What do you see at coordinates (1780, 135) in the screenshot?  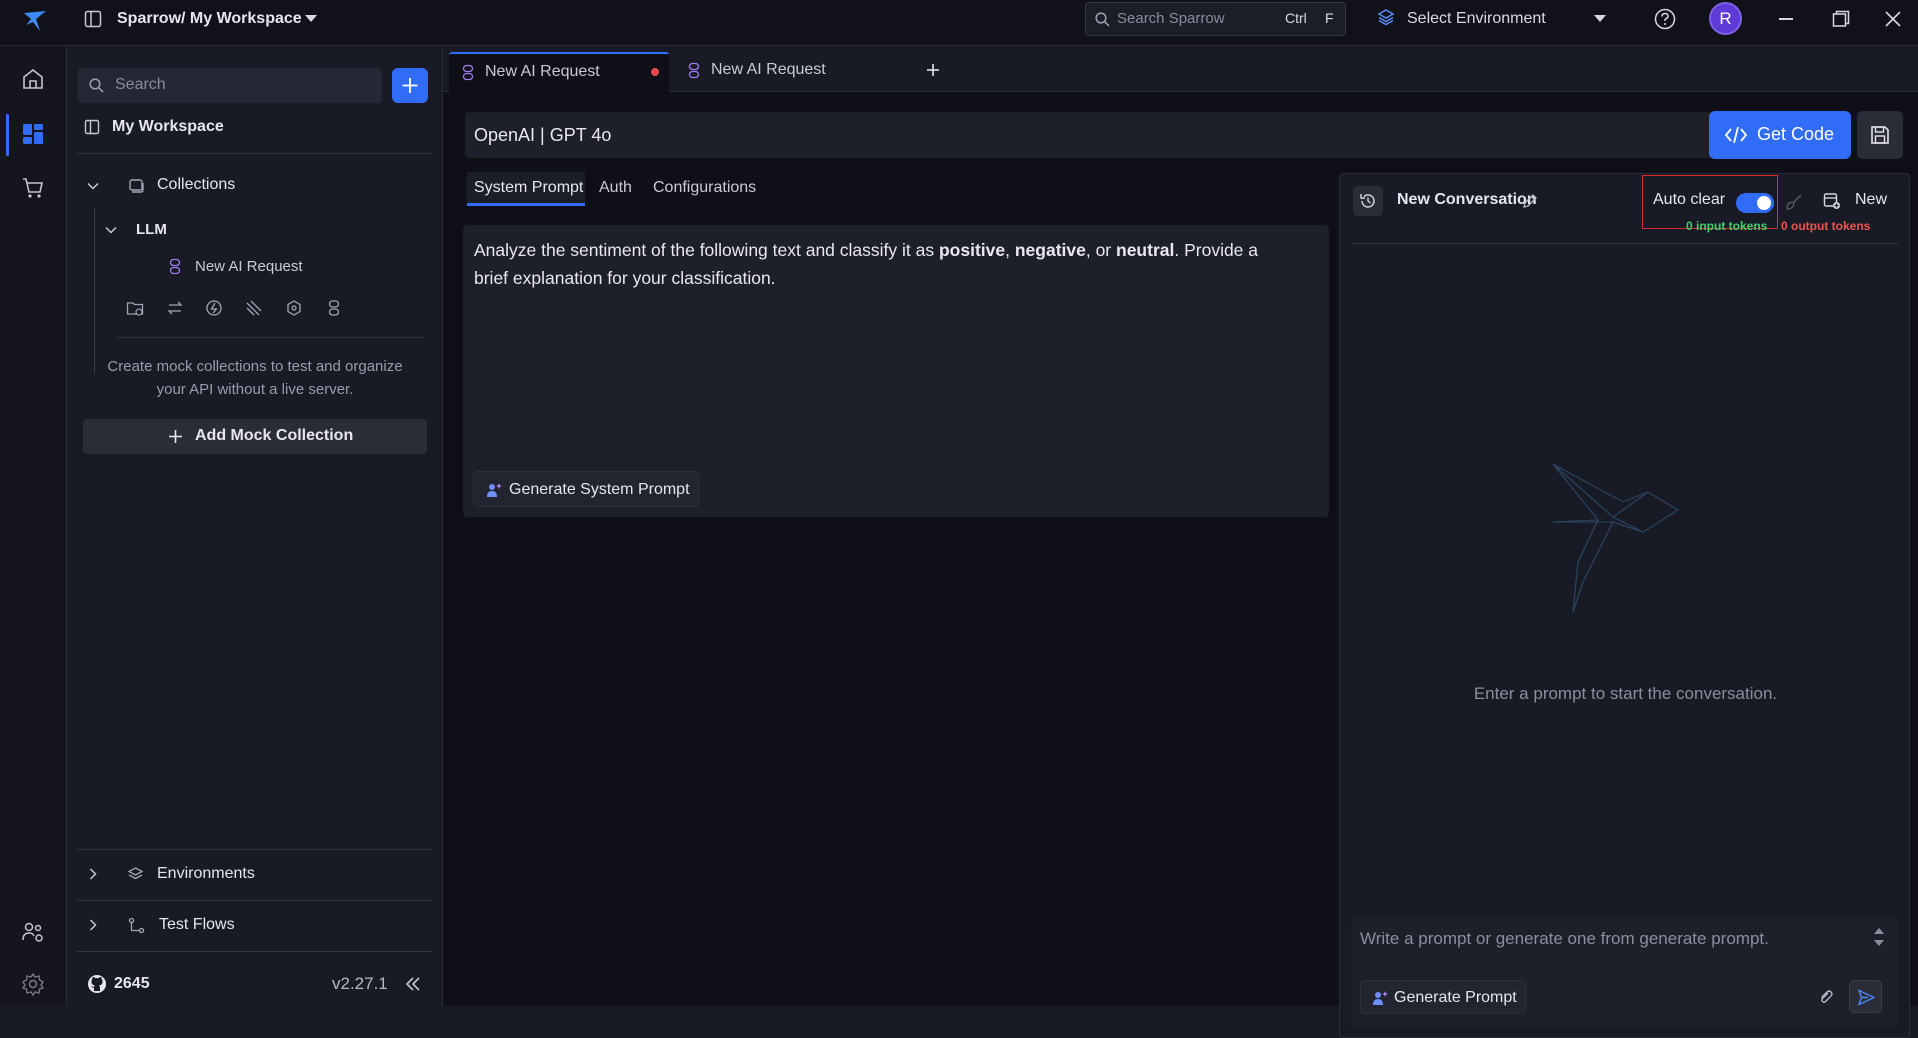 I see `get-code-button: Get Code` at bounding box center [1780, 135].